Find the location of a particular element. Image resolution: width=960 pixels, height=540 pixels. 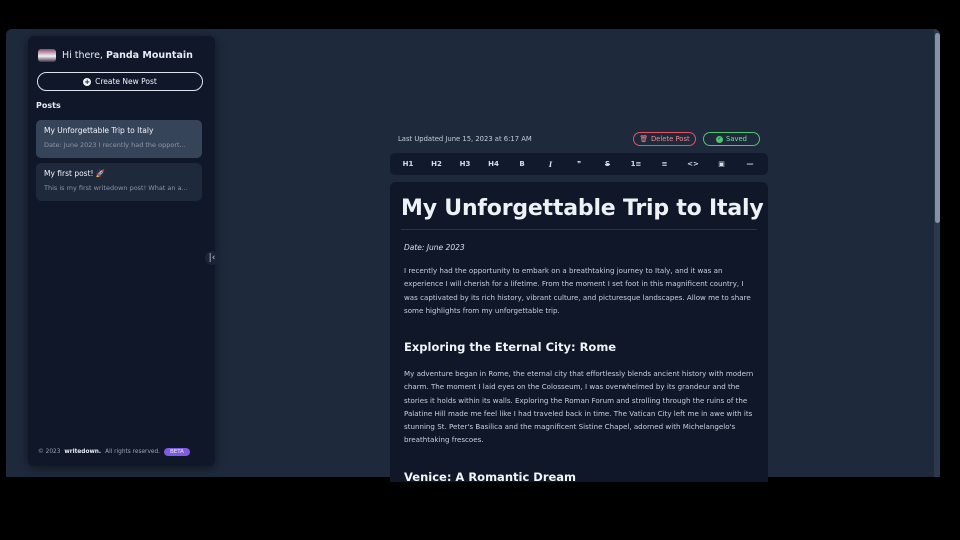

saved-status-button: ✓ Saved is located at coordinates (731, 139).